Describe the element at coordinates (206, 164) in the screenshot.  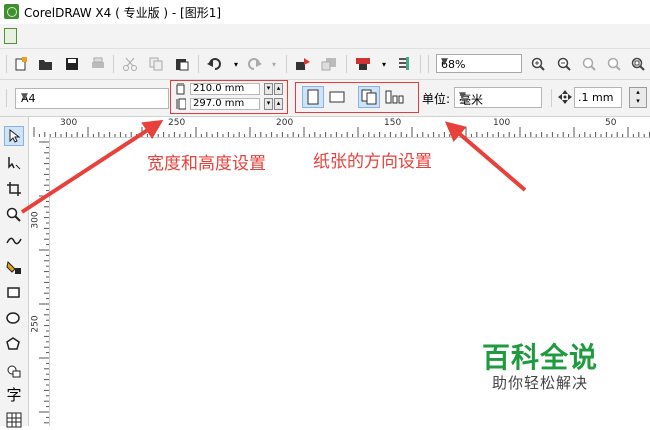
I see `size-annotation-label: 宽度和高度设置` at that location.